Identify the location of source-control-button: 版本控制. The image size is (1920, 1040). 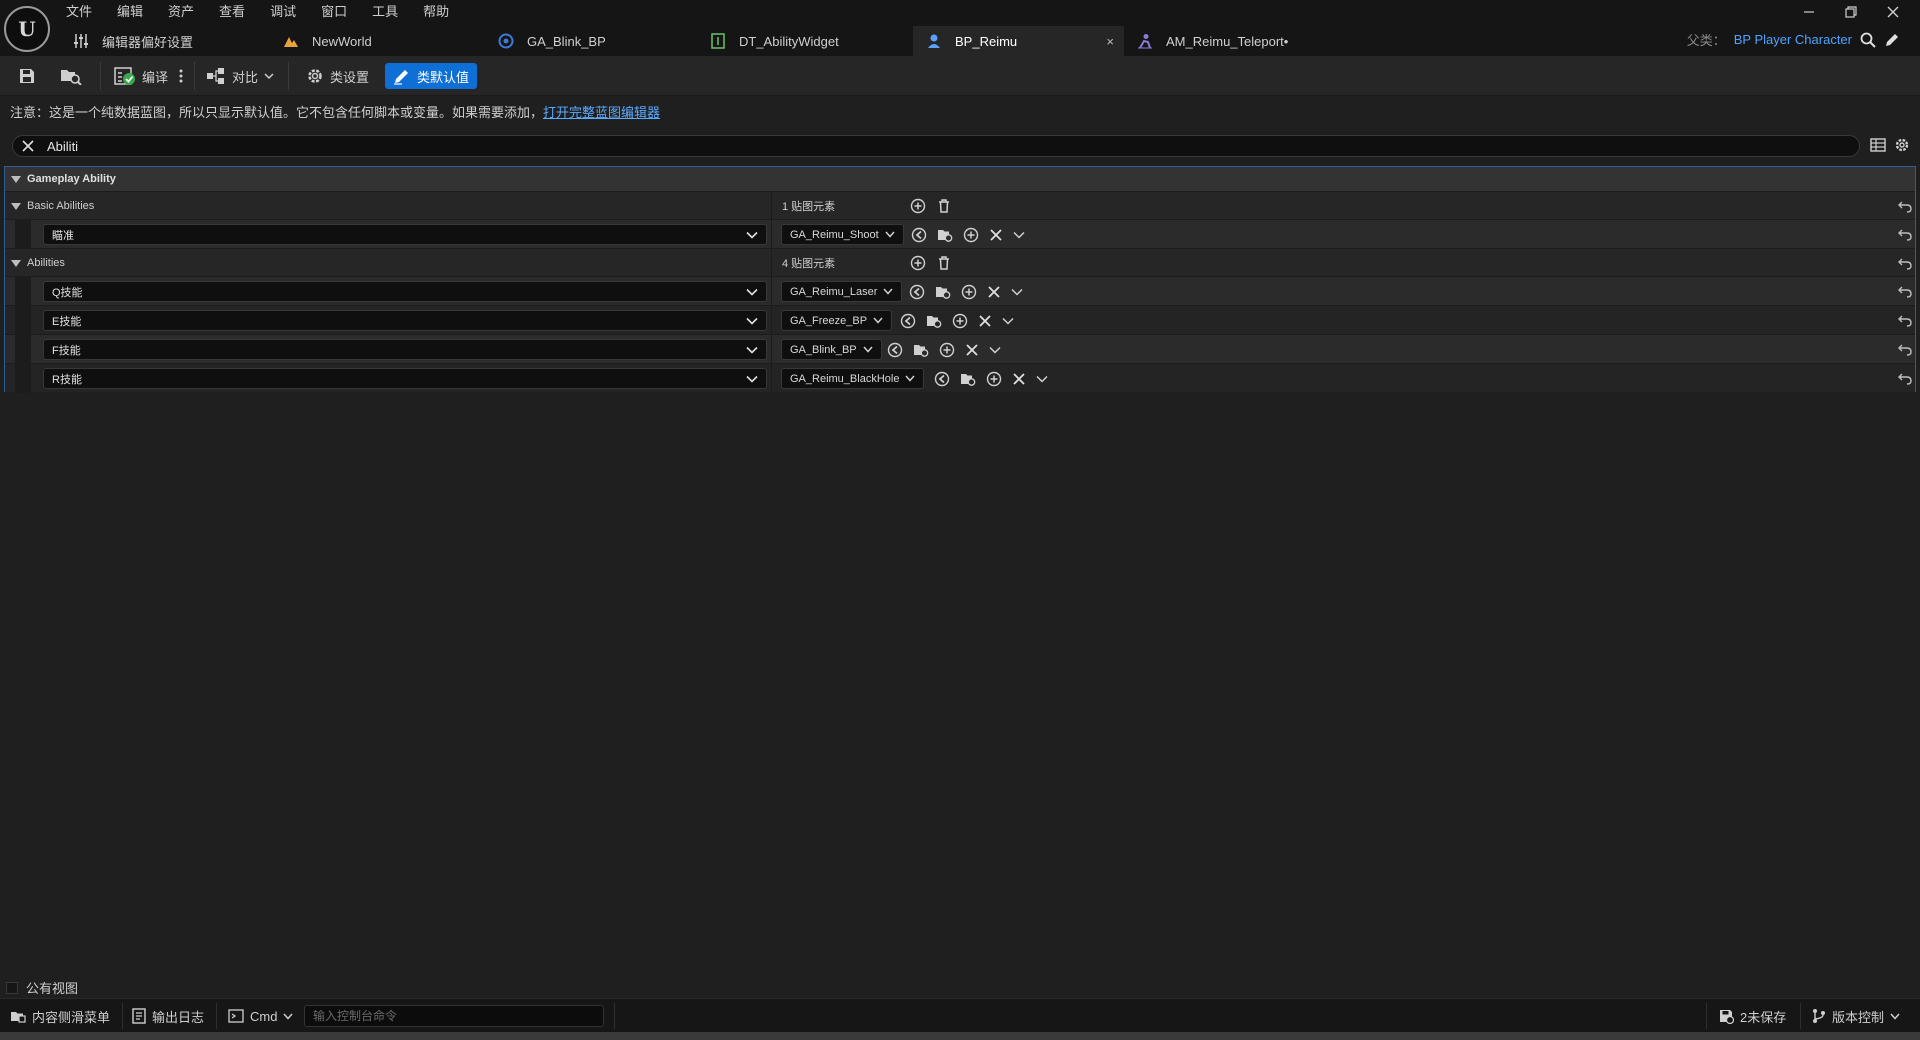
(1856, 1016).